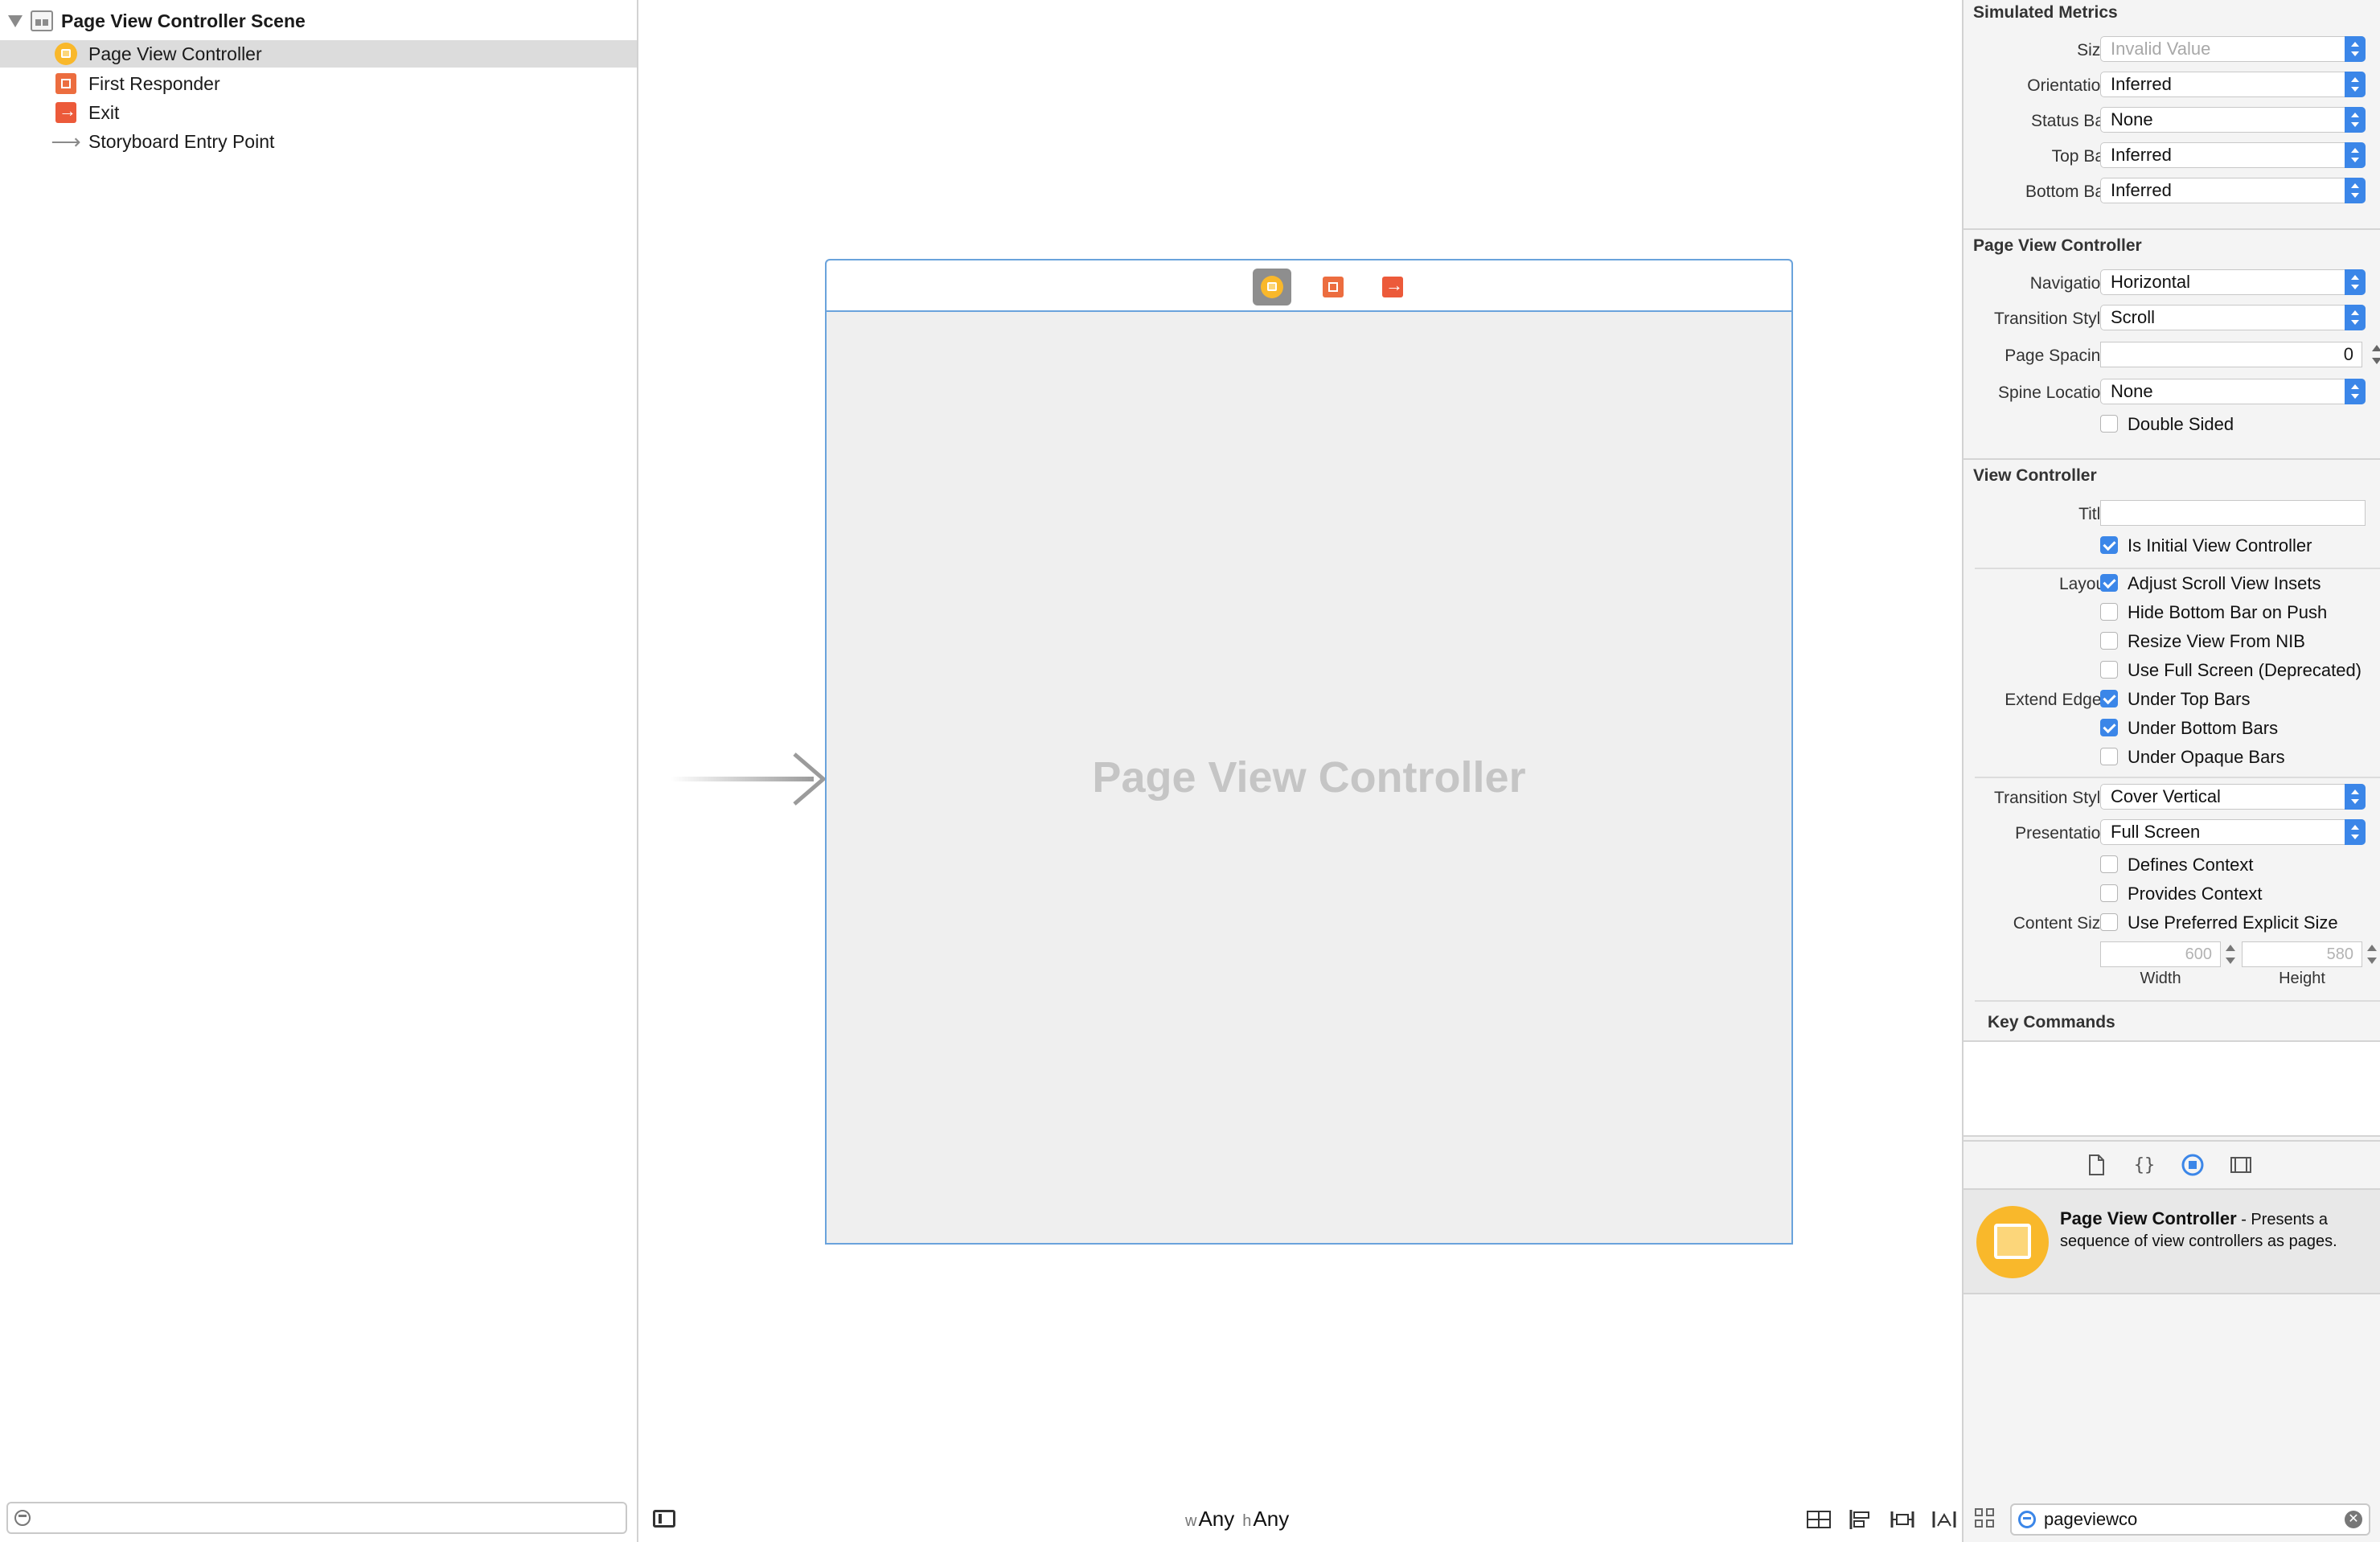 This screenshot has height=1542, width=2380. I want to click on page-spacing-row: Page Spacing 0, so click(2172, 355).